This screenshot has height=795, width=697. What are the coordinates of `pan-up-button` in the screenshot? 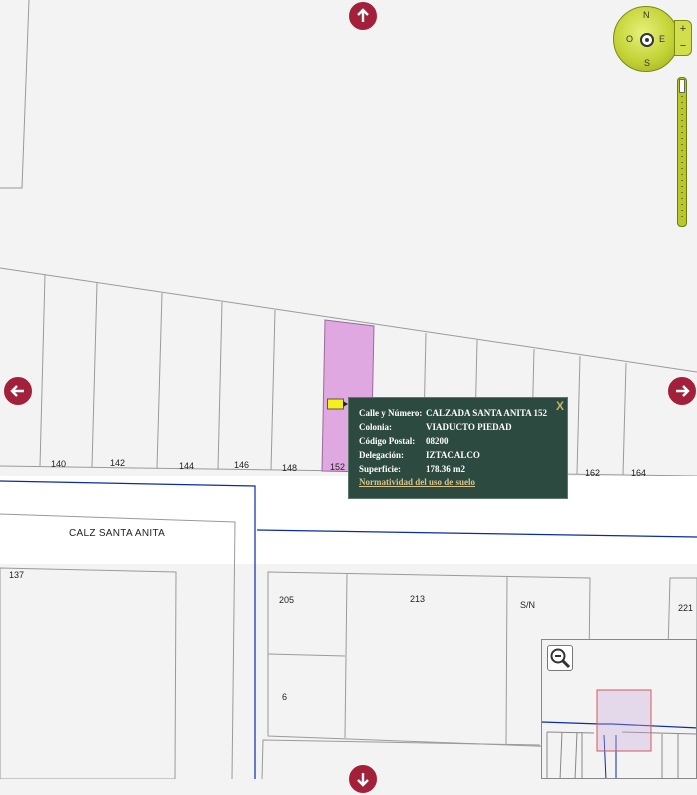 It's located at (363, 16).